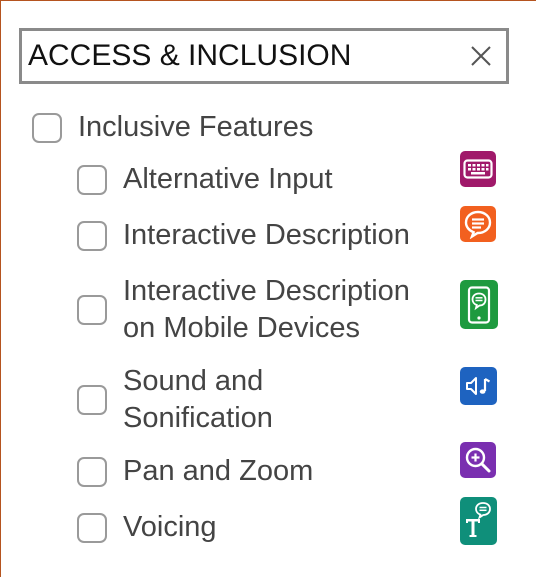 The height and width of the screenshot is (577, 536). I want to click on voicing-icon, so click(478, 521).